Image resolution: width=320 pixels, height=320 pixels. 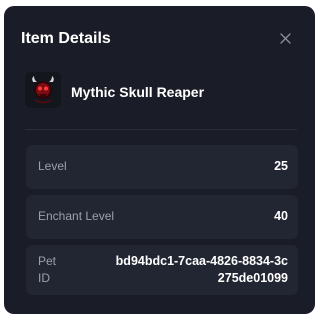 What do you see at coordinates (162, 167) in the screenshot?
I see `field-level: Level 25` at bounding box center [162, 167].